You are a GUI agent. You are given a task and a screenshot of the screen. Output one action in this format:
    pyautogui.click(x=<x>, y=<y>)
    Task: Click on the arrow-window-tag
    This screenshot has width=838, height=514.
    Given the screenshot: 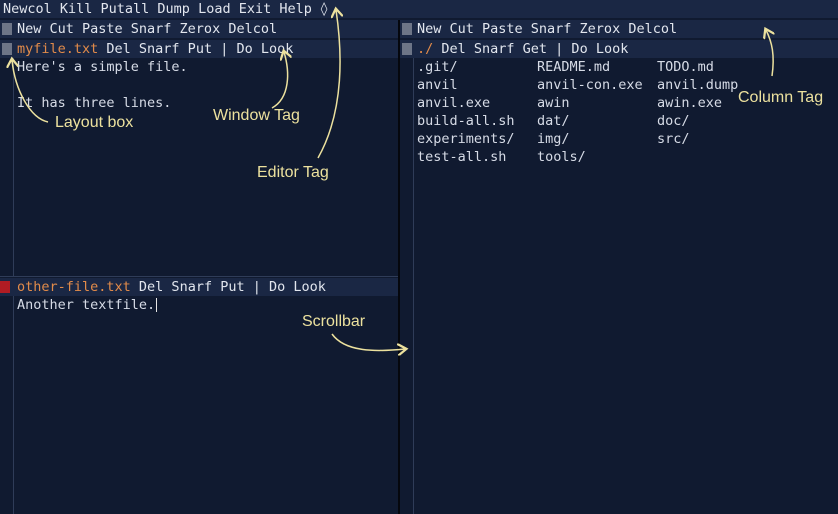 What is the action you would take?
    pyautogui.click(x=279, y=80)
    